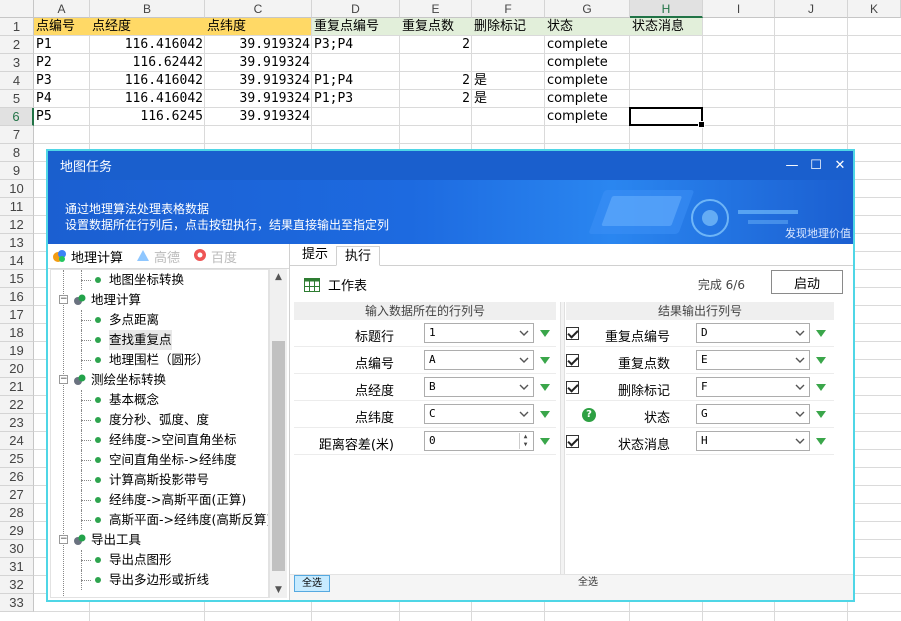  Describe the element at coordinates (356, 81) in the screenshot. I see `cell: P1;P4` at that location.